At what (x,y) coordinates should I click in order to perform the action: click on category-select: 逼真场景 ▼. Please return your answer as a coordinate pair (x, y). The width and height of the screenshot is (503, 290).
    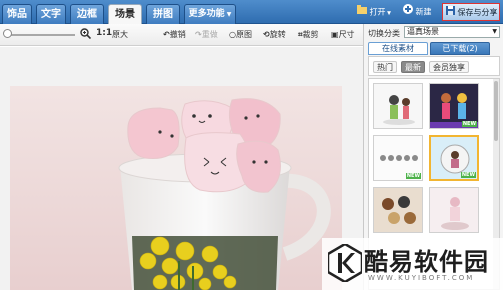
    Looking at the image, I should click on (452, 32).